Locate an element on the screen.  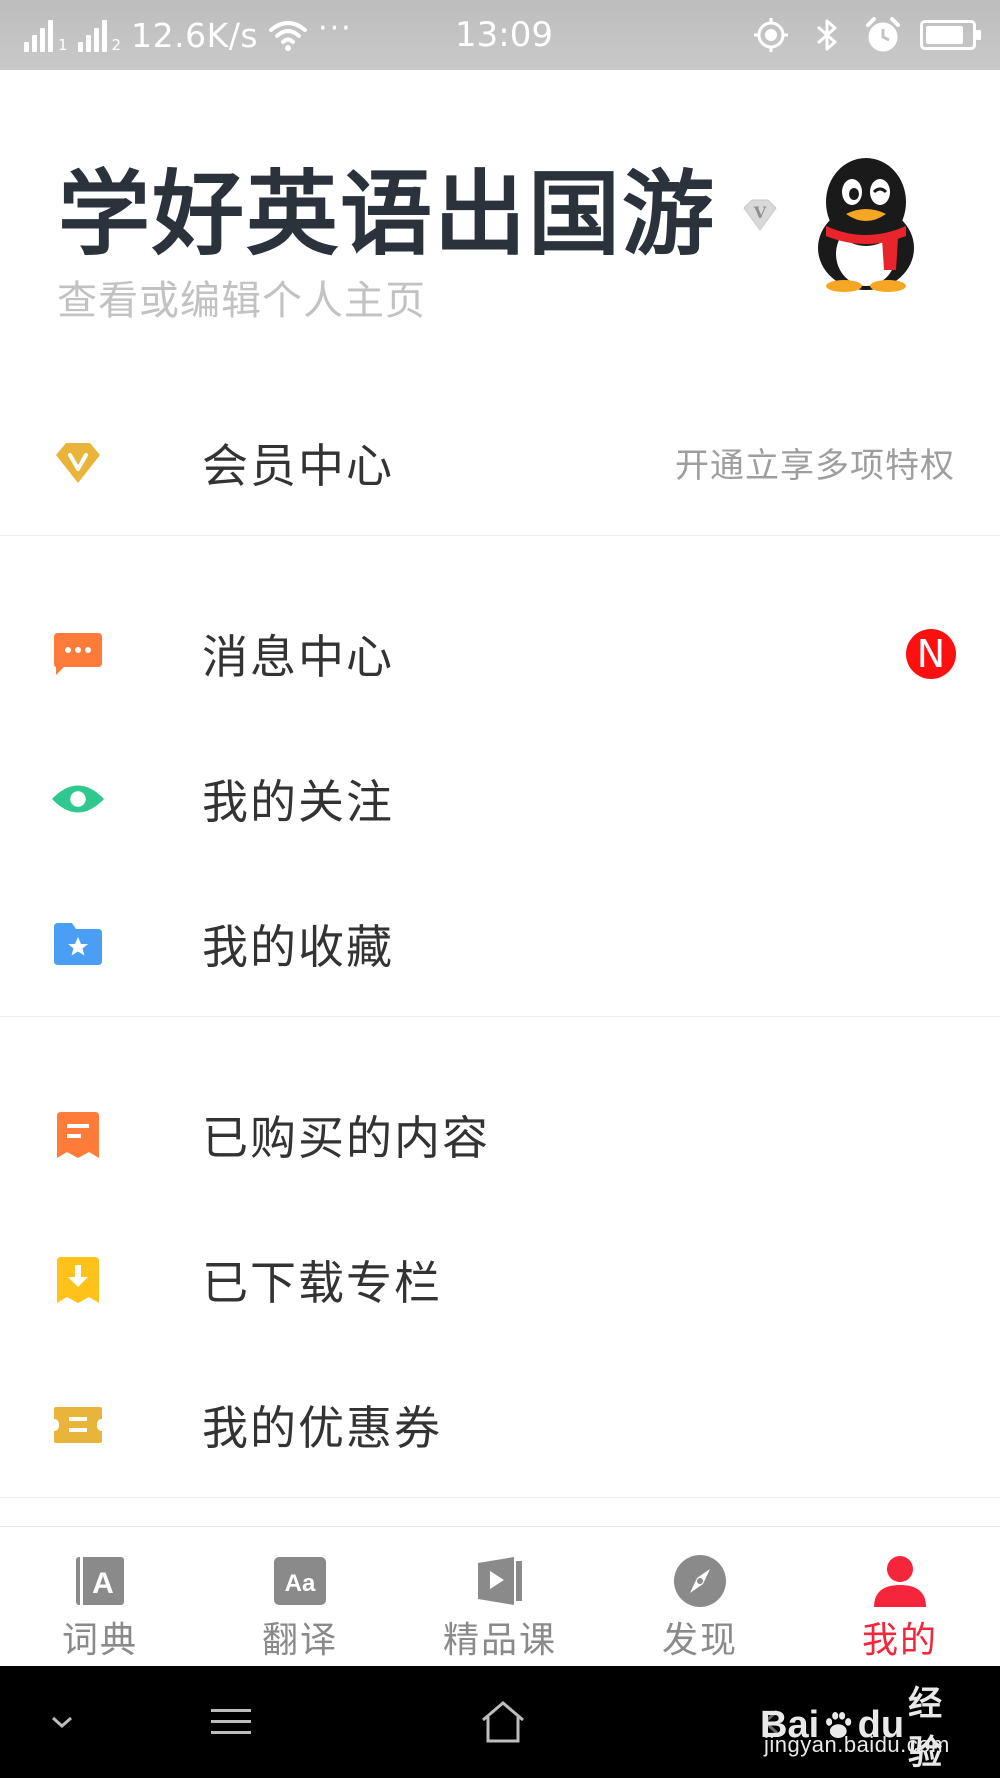
translate-icon: Aa is located at coordinates (300, 1581).